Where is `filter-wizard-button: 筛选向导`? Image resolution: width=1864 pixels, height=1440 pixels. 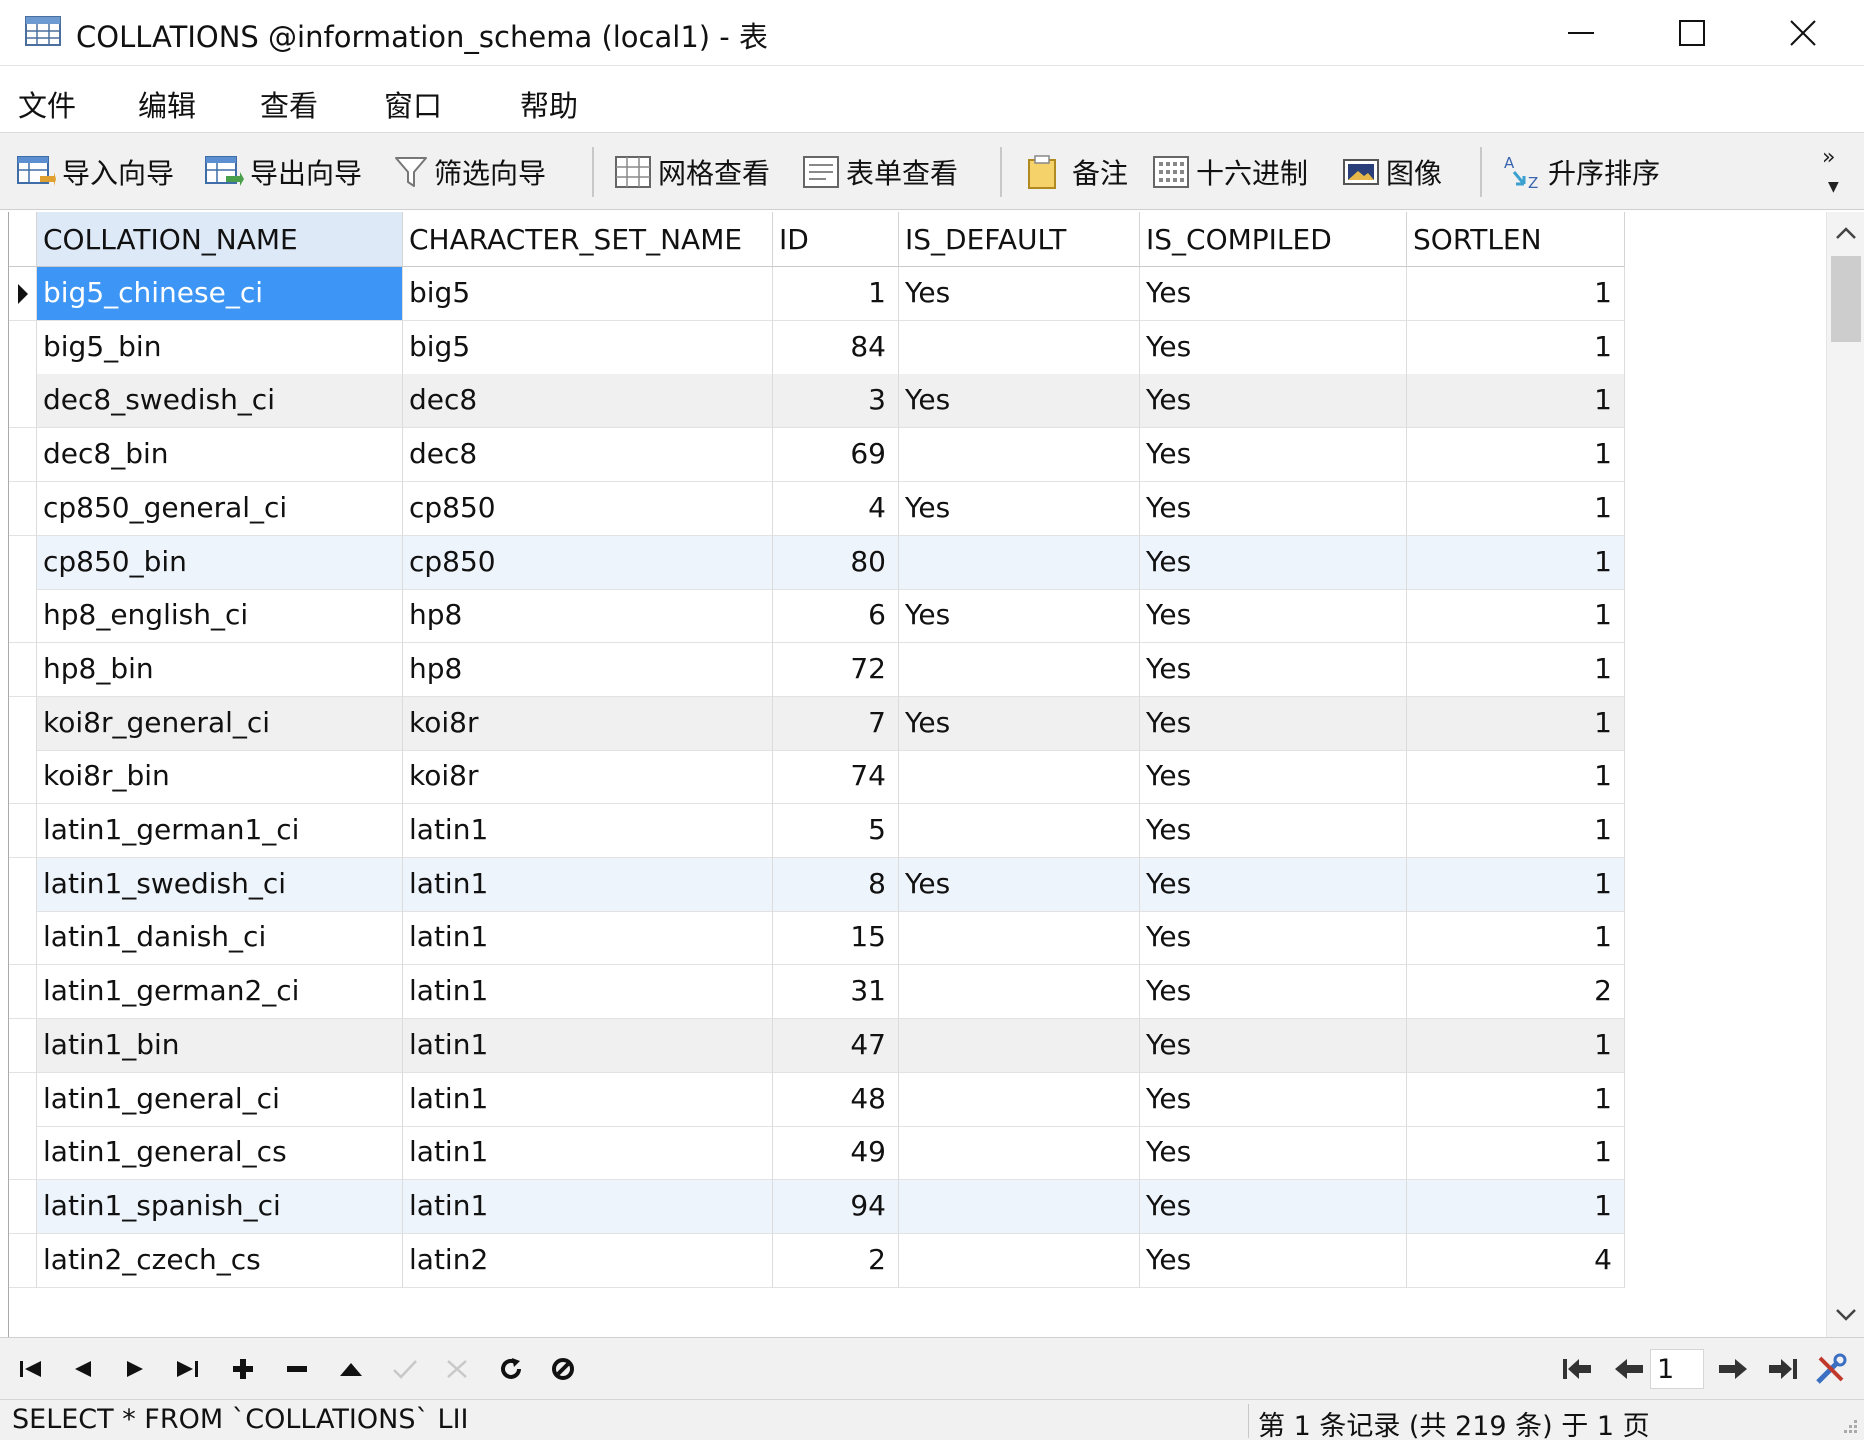 filter-wizard-button: 筛选向导 is located at coordinates (470, 172).